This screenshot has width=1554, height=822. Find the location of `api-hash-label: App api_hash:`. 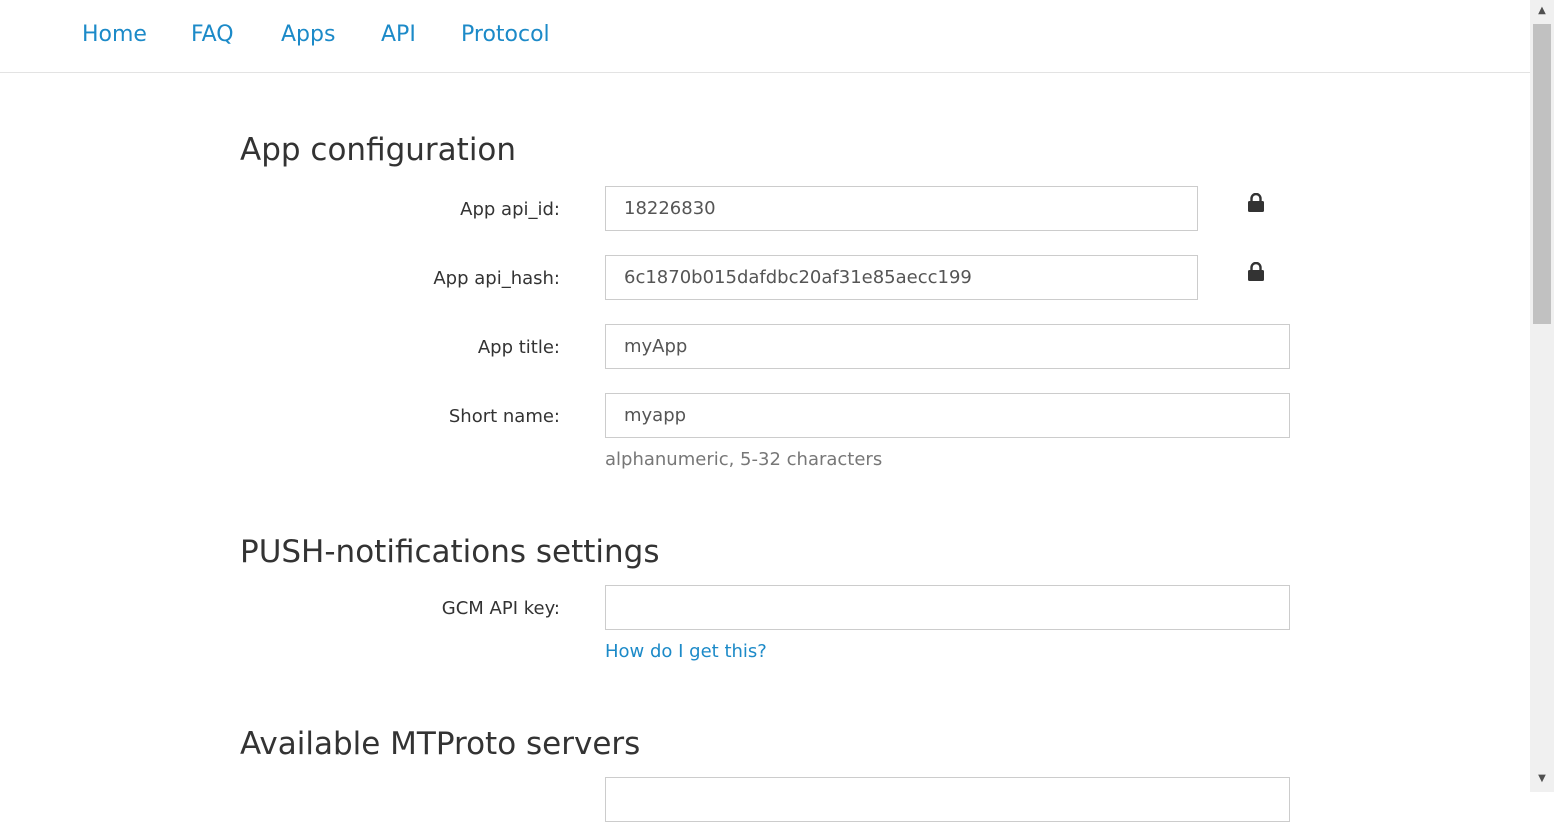

api-hash-label: App api_hash: is located at coordinates (496, 278).